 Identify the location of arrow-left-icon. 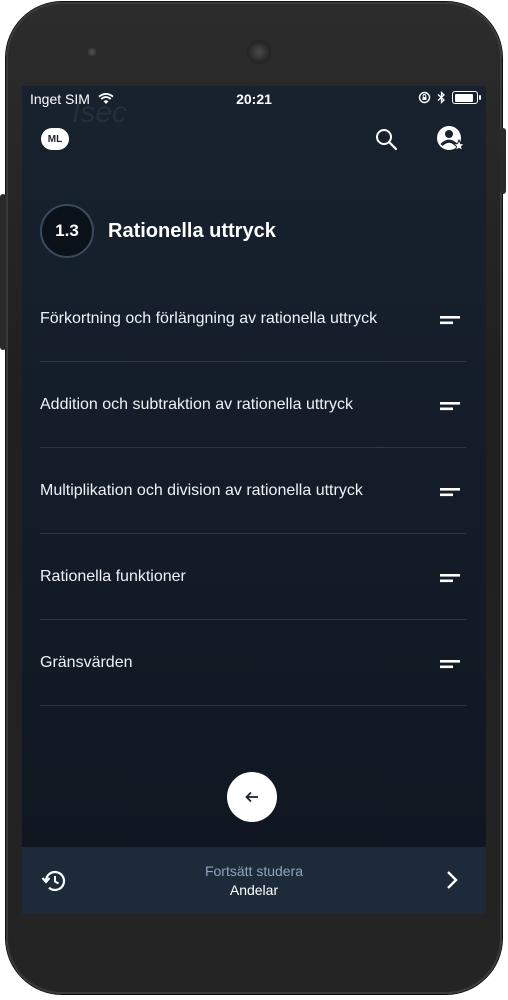
(251, 797).